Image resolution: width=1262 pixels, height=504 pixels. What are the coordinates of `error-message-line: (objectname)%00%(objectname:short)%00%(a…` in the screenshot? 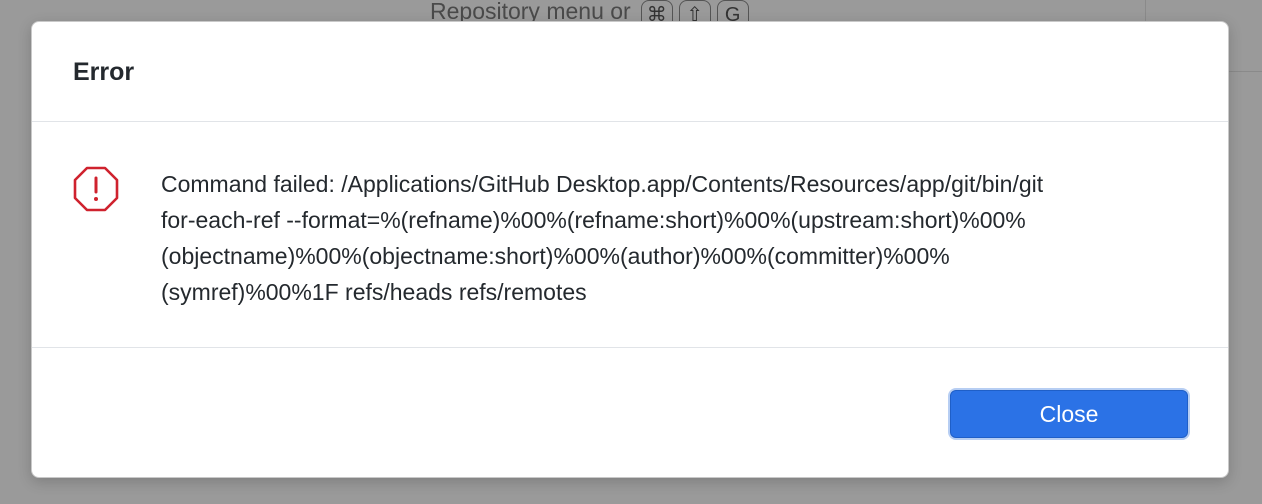 It's located at (555, 256).